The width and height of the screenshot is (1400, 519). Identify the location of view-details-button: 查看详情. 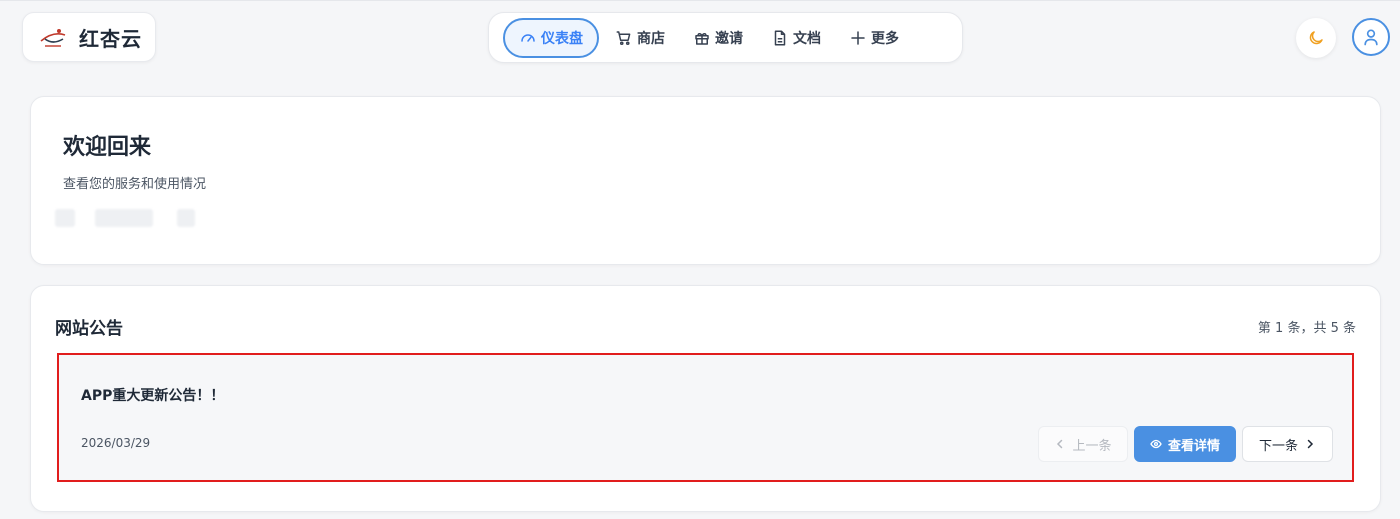
(1185, 444).